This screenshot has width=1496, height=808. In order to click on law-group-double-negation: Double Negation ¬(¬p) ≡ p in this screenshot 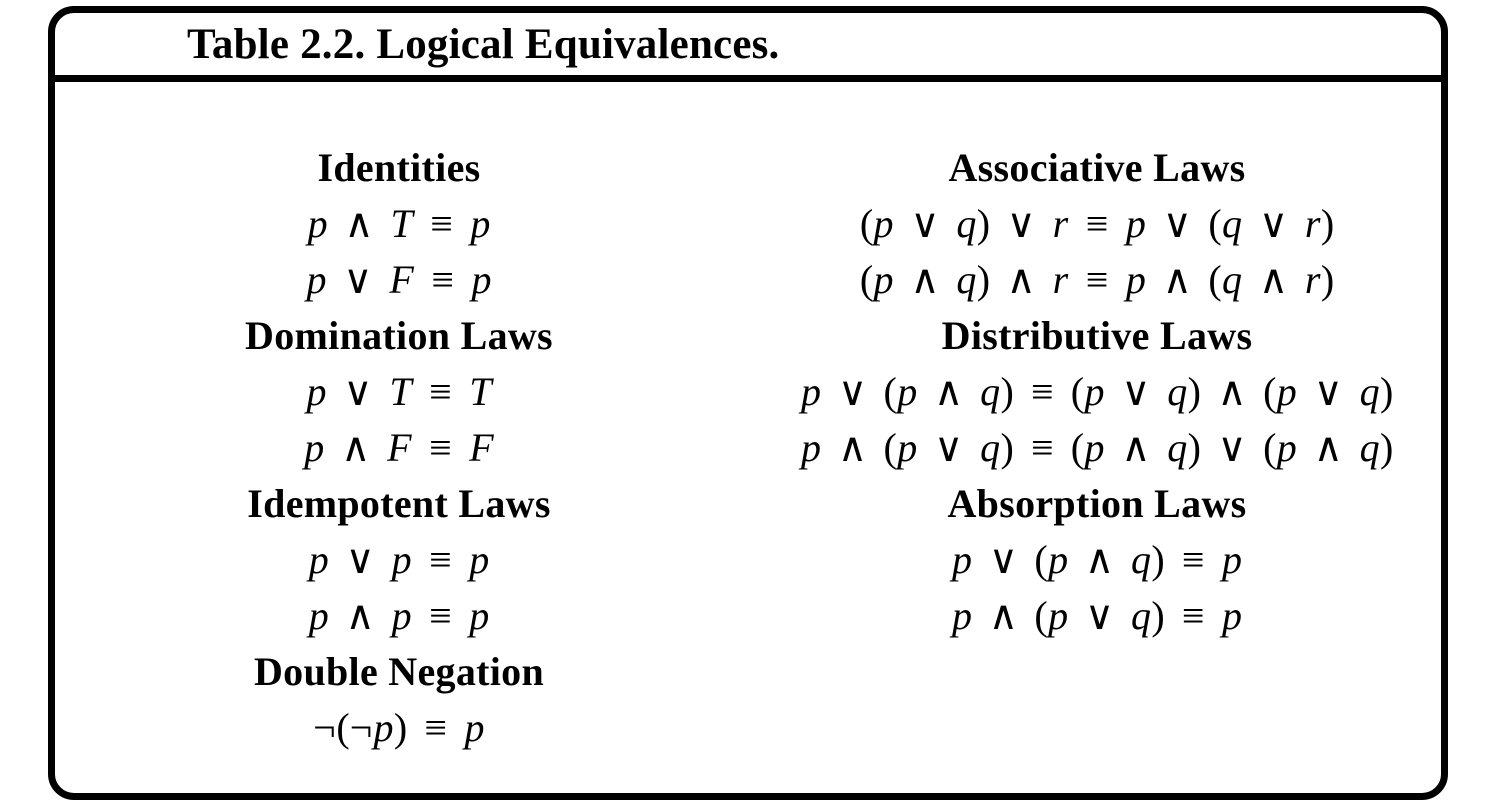, I will do `click(399, 700)`.